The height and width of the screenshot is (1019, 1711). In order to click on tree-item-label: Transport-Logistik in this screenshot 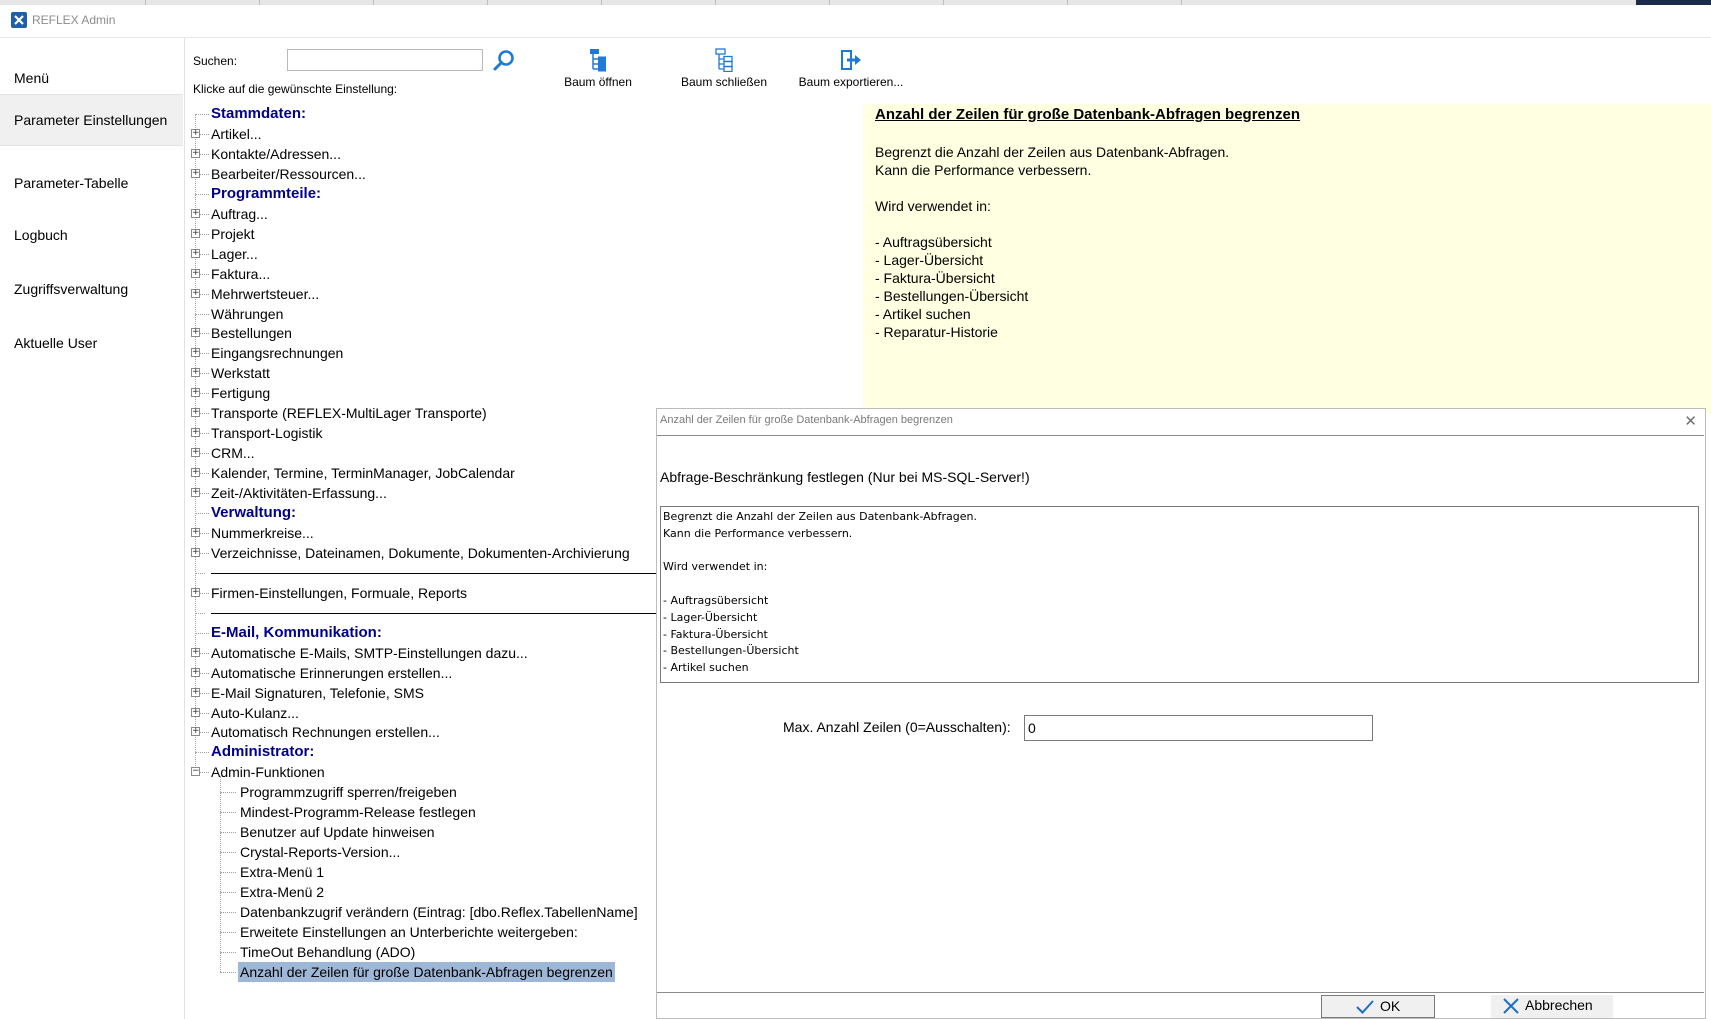, I will do `click(267, 433)`.